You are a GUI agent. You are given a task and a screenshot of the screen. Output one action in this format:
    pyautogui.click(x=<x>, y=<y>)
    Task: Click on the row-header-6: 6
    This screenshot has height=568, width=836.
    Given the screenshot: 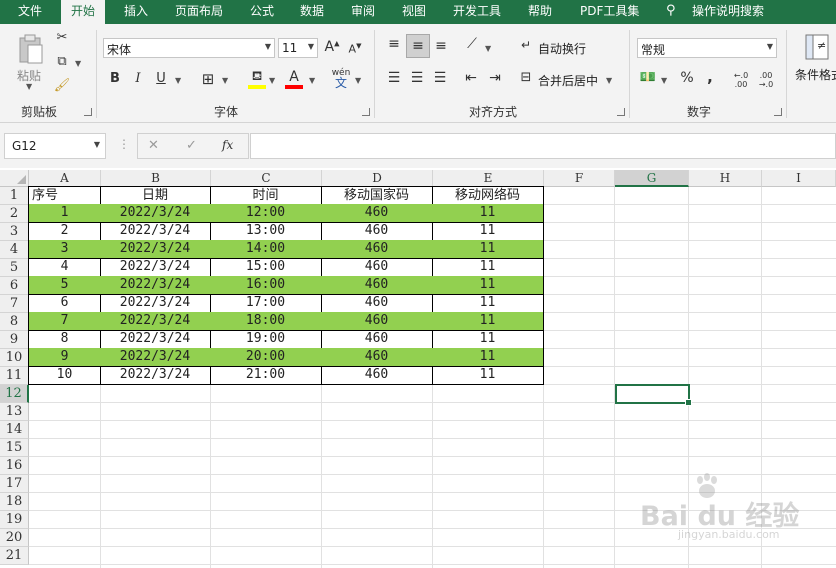 What is the action you would take?
    pyautogui.click(x=14, y=286)
    